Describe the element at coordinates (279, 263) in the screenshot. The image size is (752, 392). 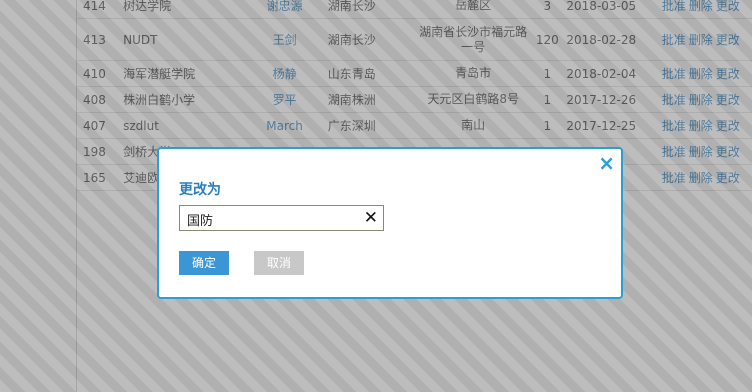
I see `cancel-button: 取消` at that location.